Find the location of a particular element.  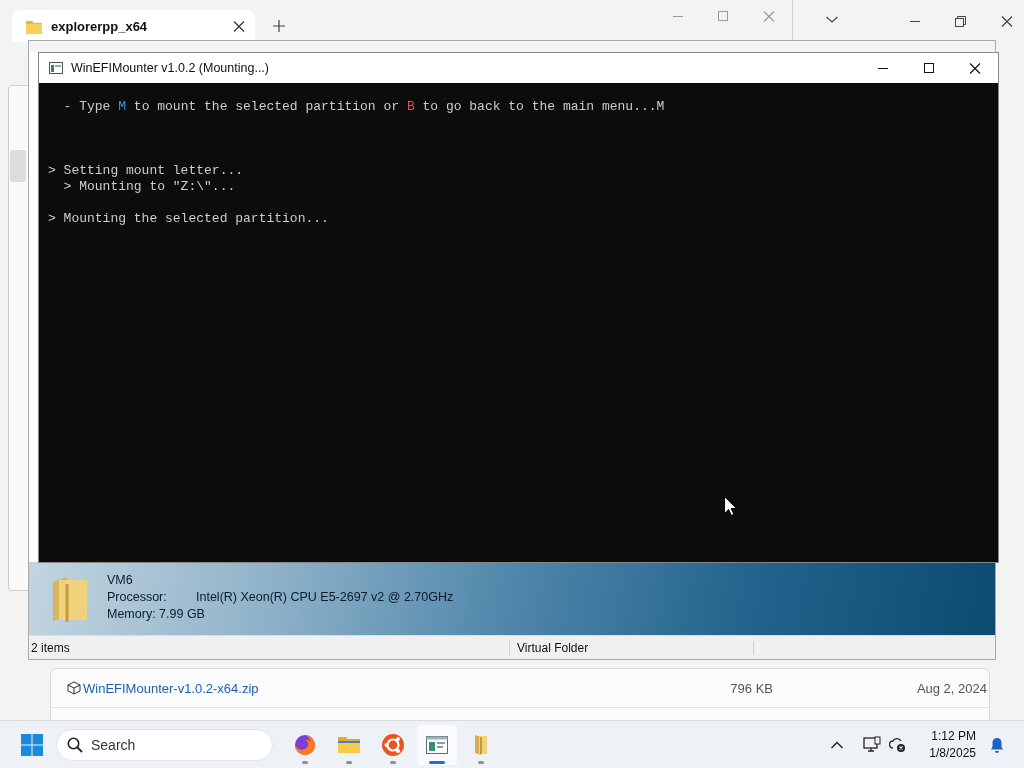

taskbar-app is located at coordinates (437, 744).